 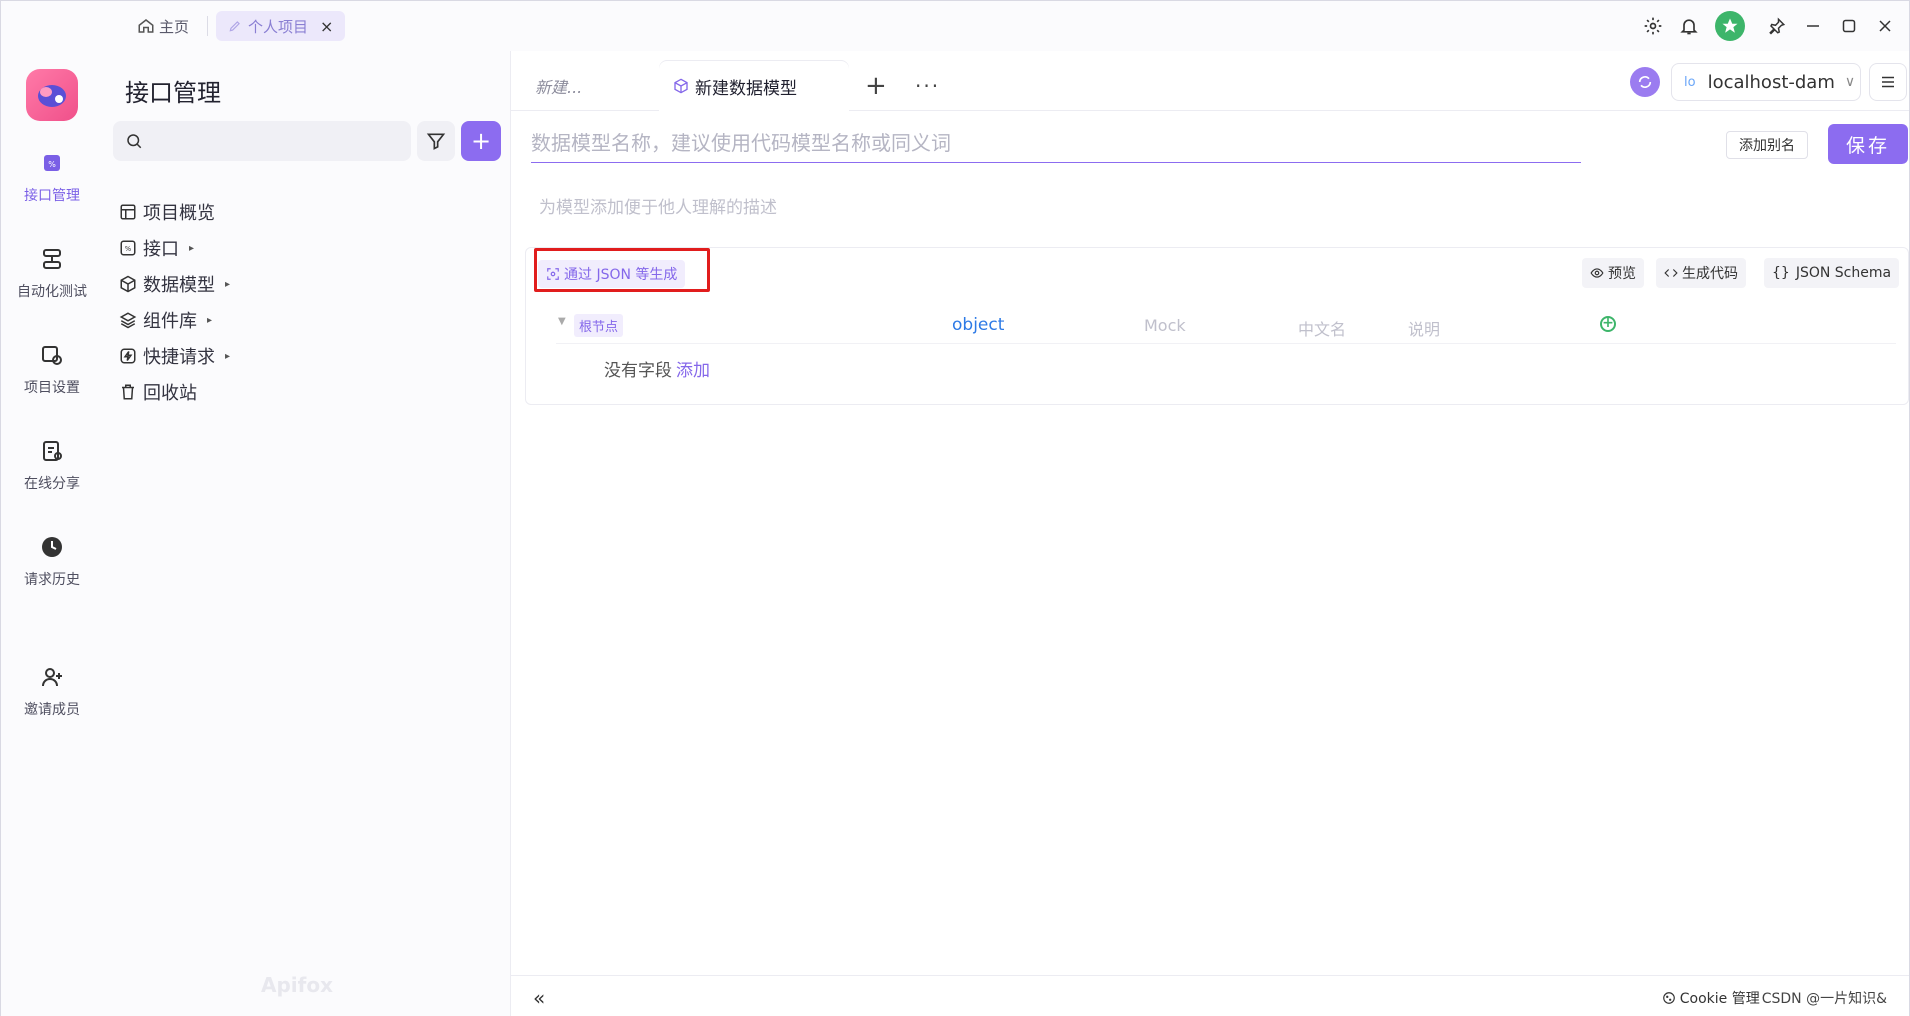 What do you see at coordinates (1689, 26) in the screenshot?
I see `bell-icon` at bounding box center [1689, 26].